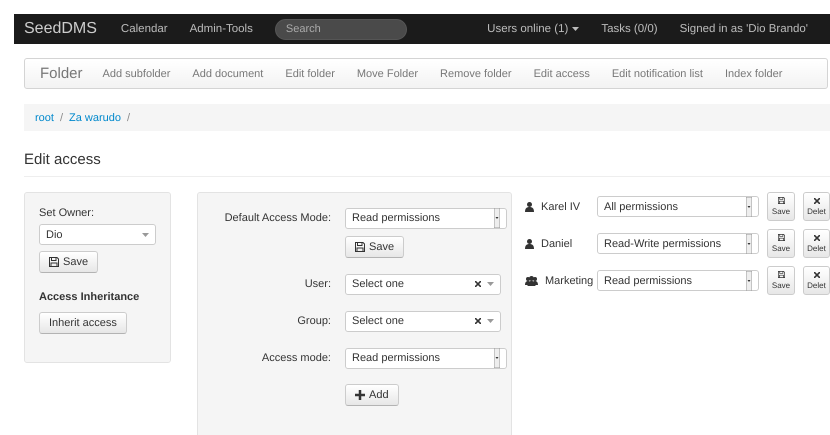  I want to click on group-icon, so click(531, 281).